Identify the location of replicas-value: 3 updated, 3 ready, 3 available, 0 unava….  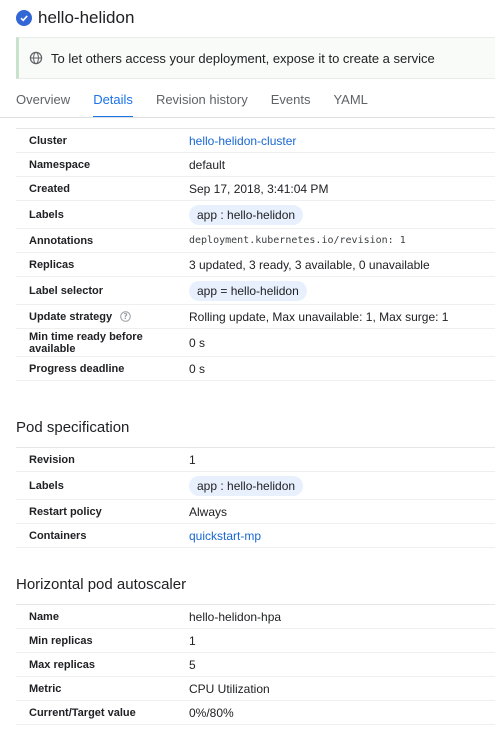
(309, 264).